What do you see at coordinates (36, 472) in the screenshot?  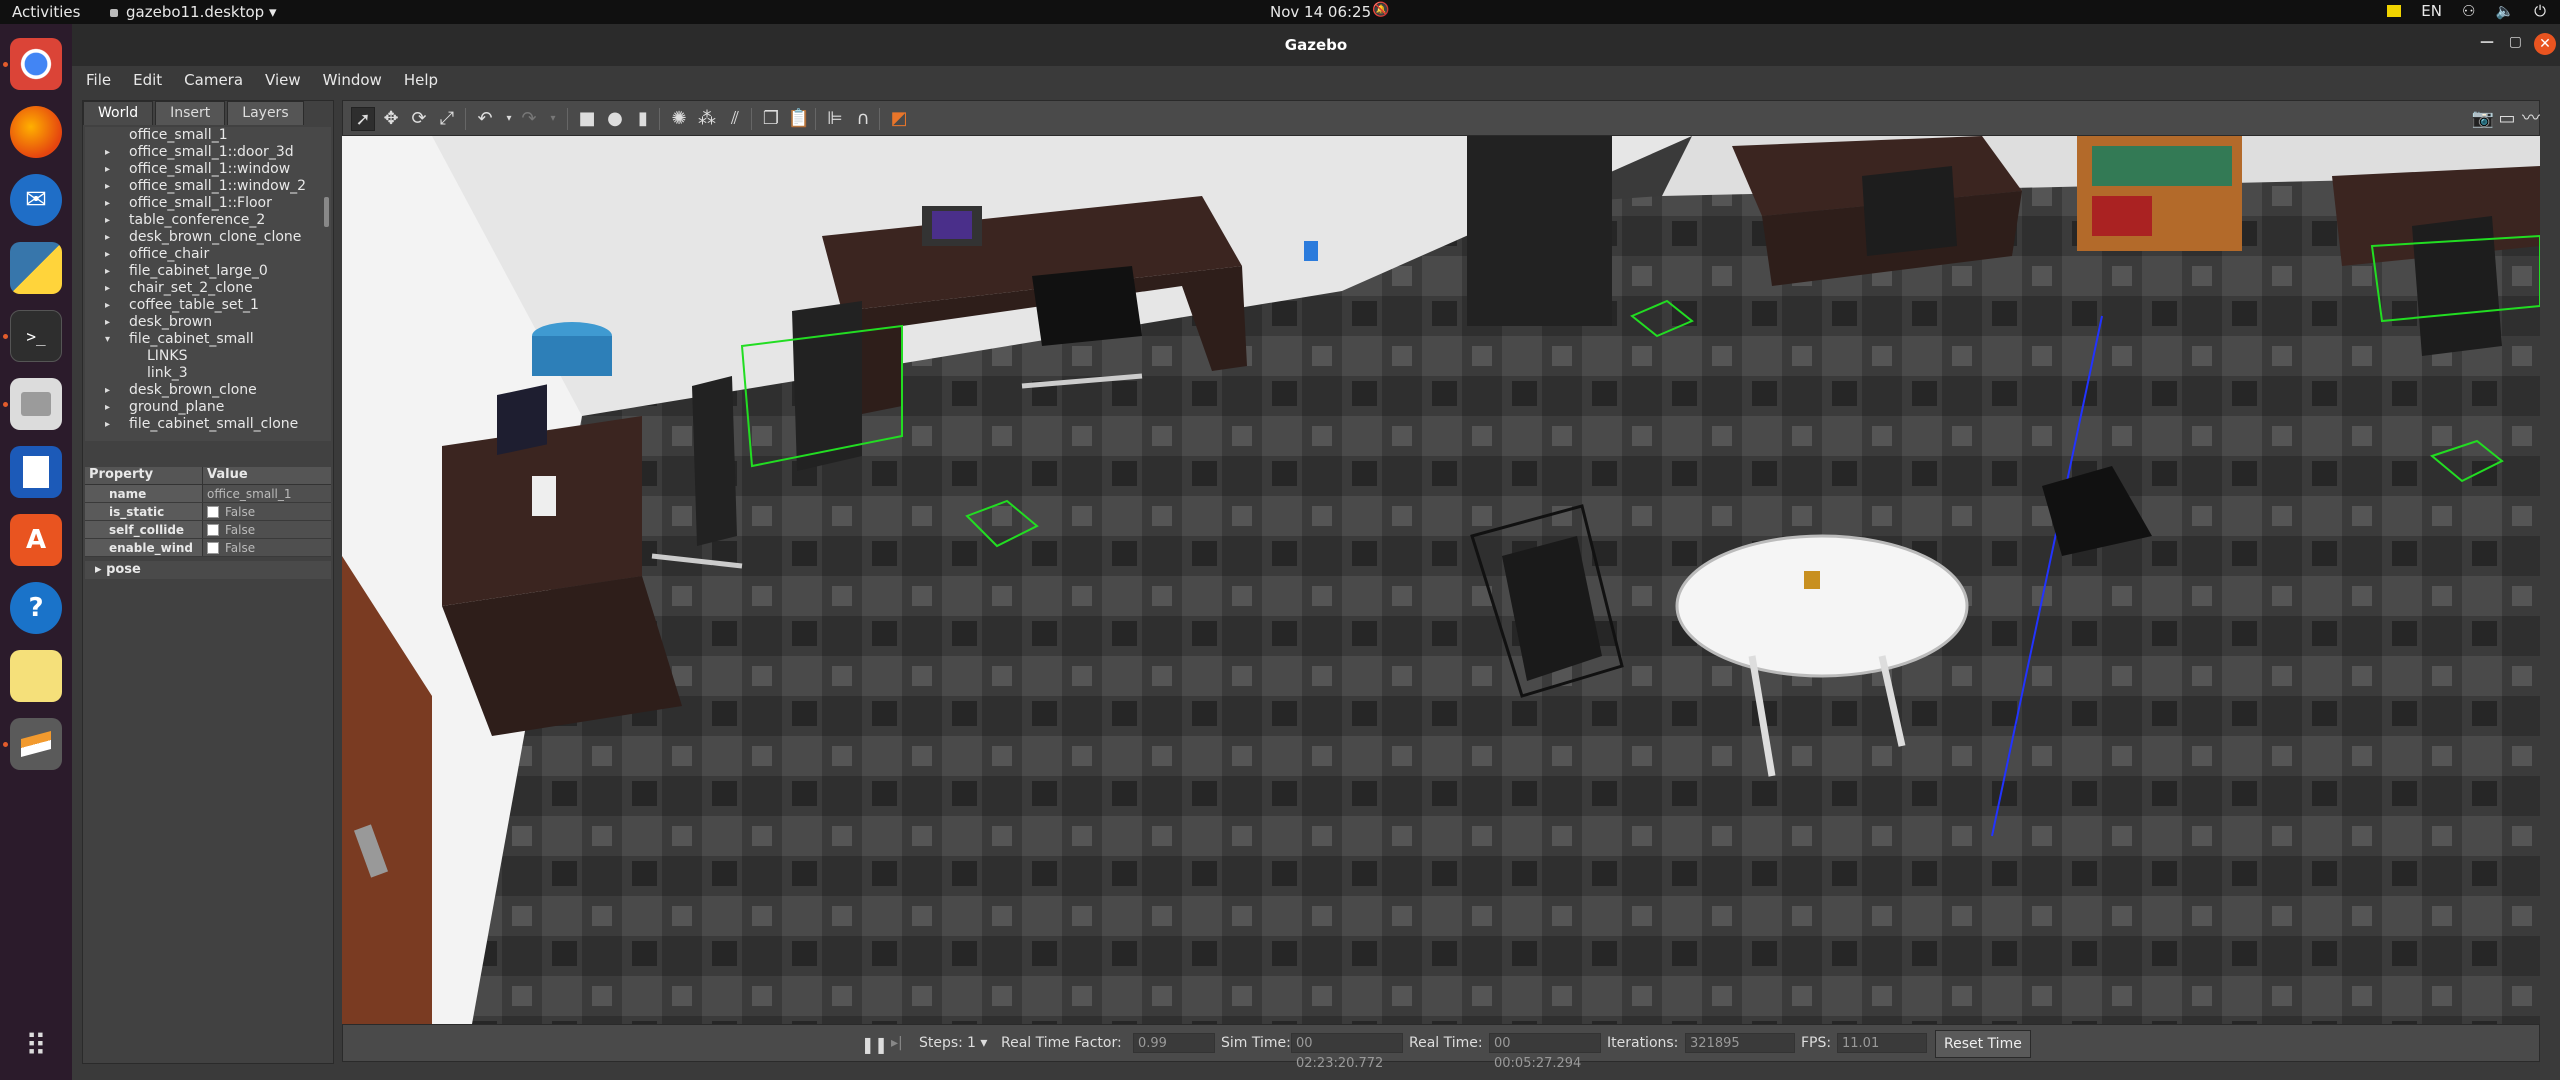 I see `writer-icon` at bounding box center [36, 472].